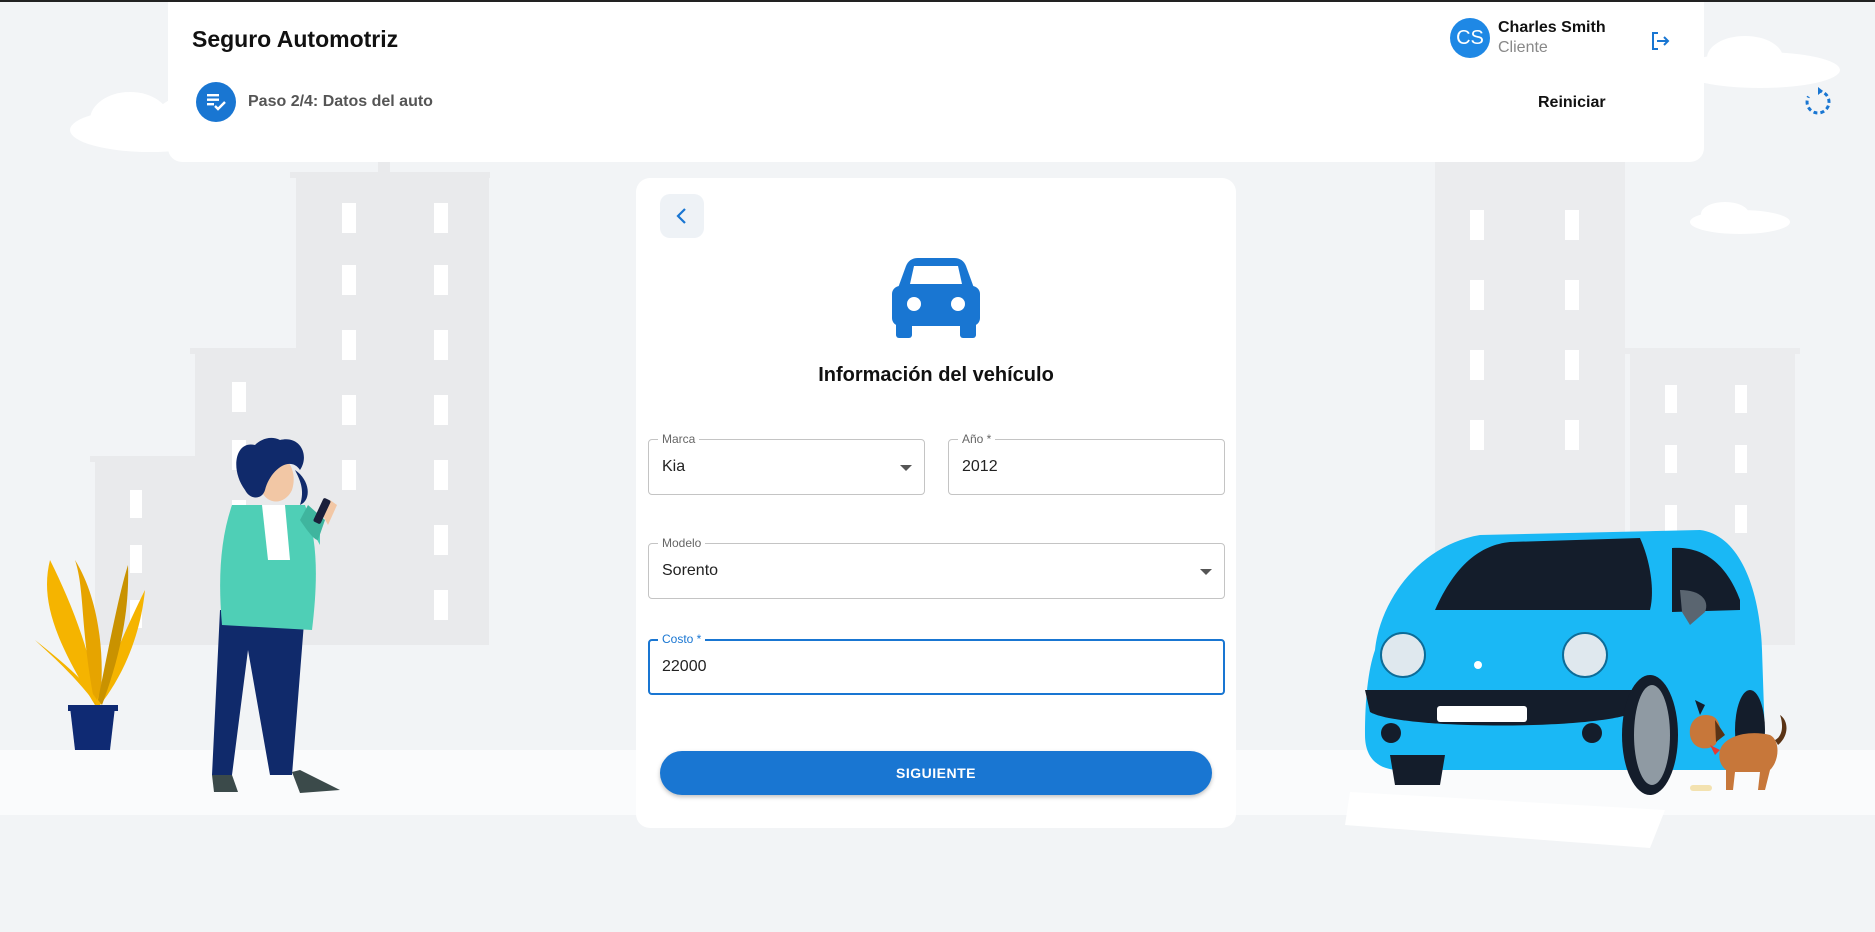  I want to click on logout-button, so click(1660, 41).